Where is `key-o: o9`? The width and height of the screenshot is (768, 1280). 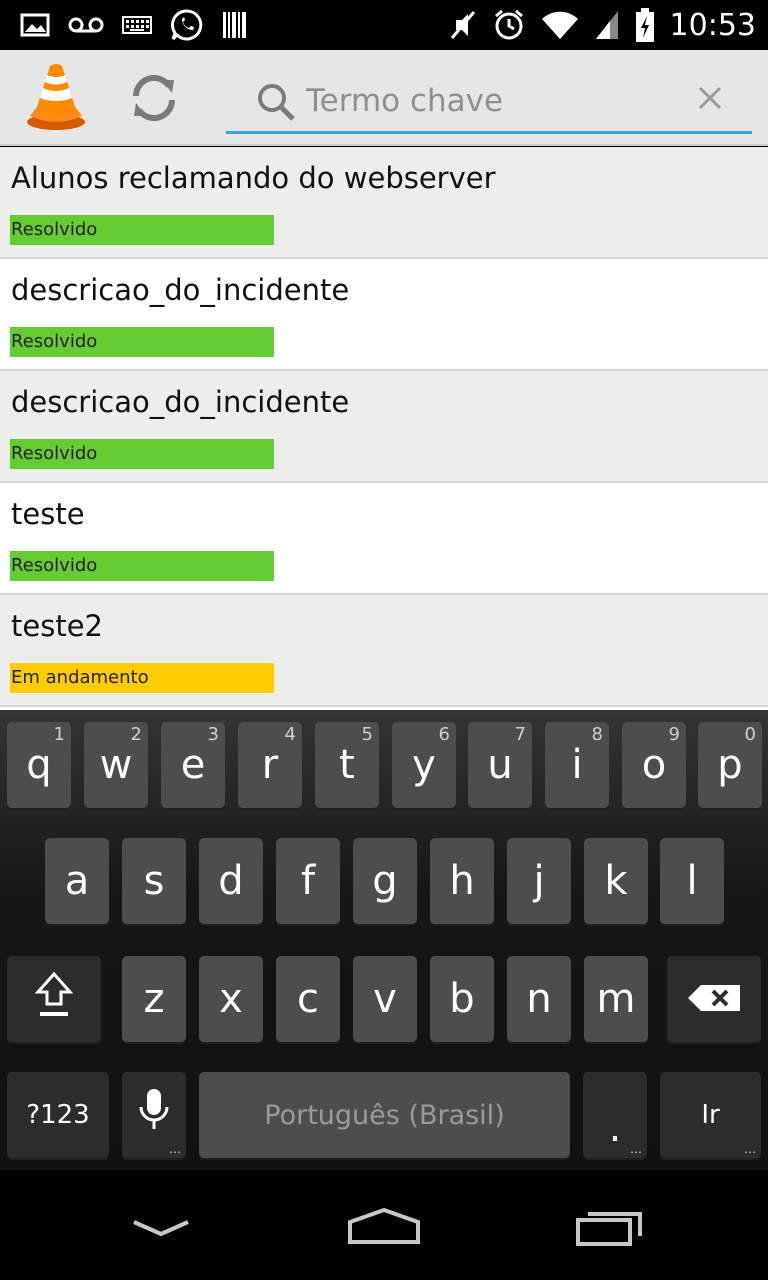 key-o: o9 is located at coordinates (654, 765).